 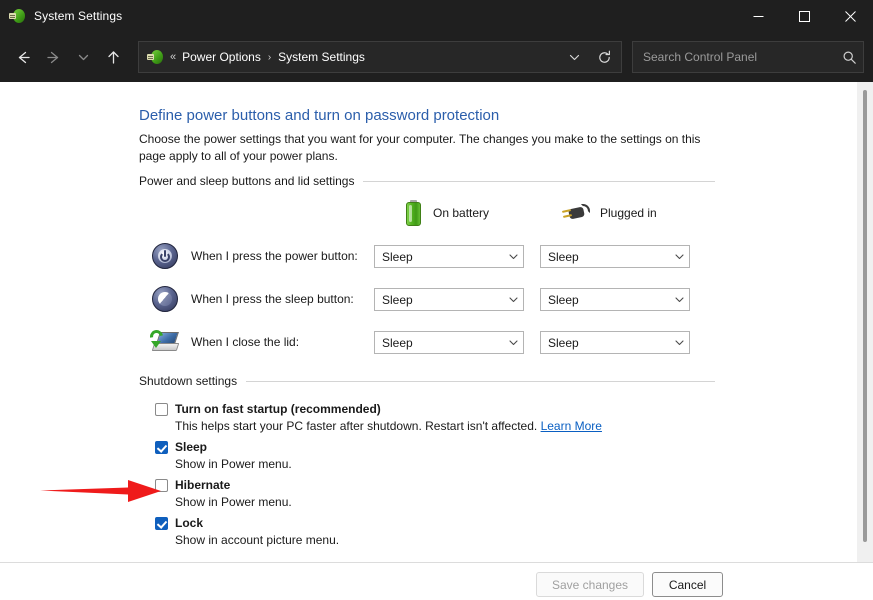 I want to click on scrollbar-thumb, so click(x=865, y=316).